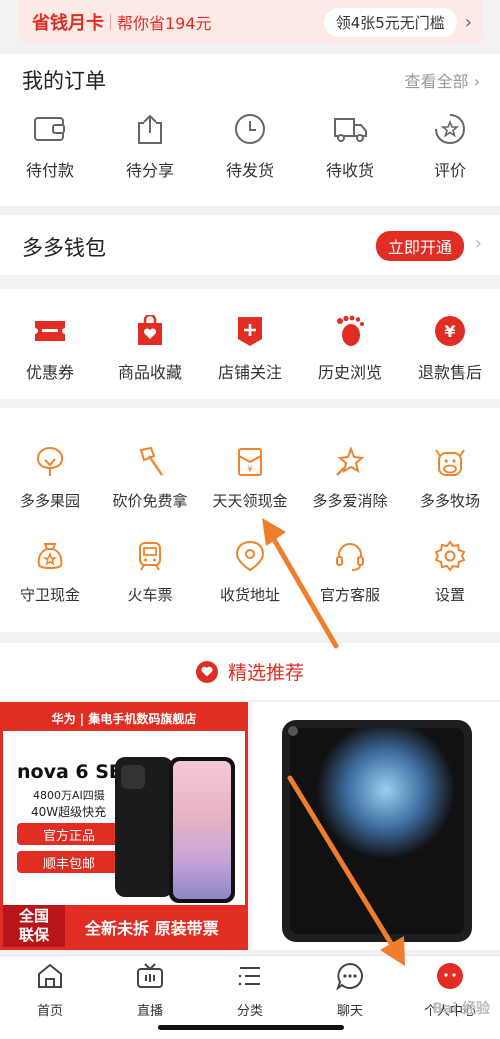 This screenshot has width=500, height=1039. I want to click on tool-label: 多多果园, so click(49, 501).